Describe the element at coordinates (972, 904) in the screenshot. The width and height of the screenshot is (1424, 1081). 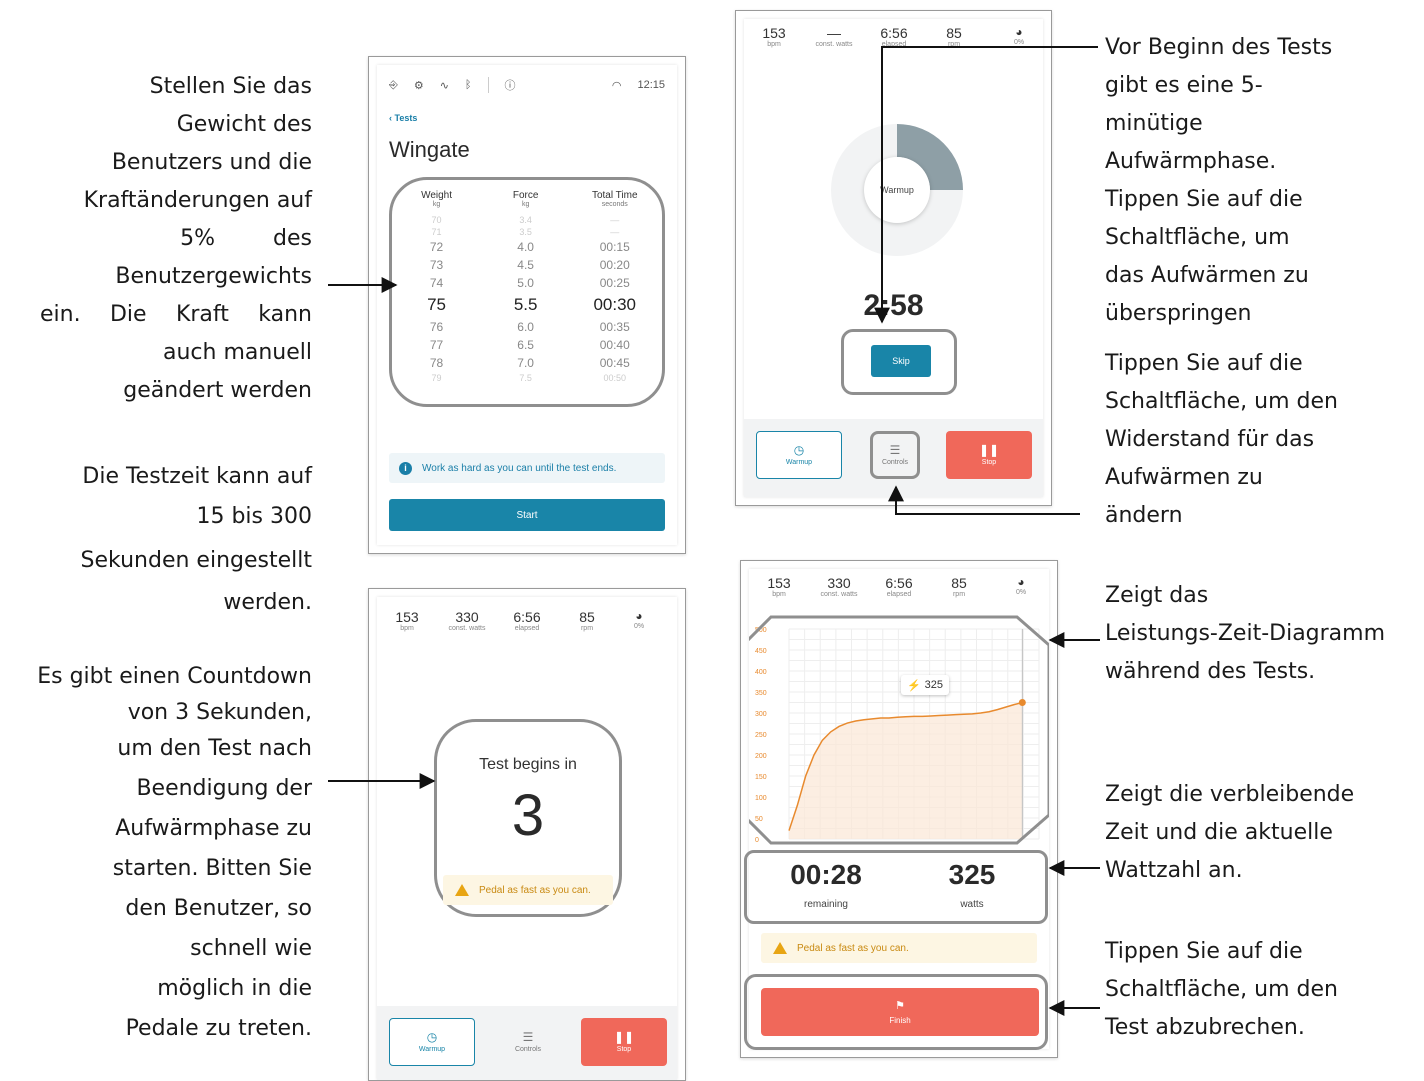
I see `watts-label: watts` at that location.